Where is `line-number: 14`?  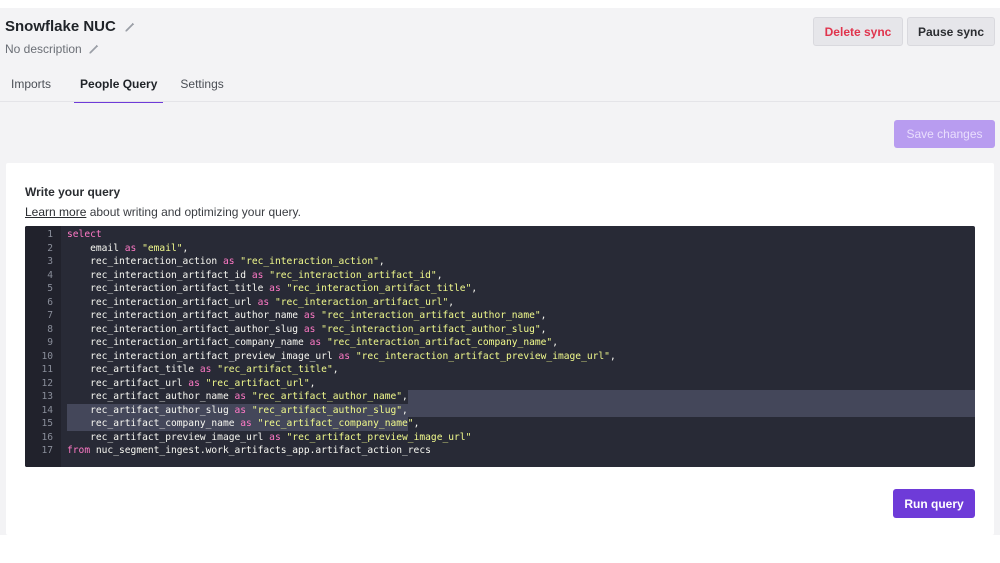
line-number: 14 is located at coordinates (47, 410).